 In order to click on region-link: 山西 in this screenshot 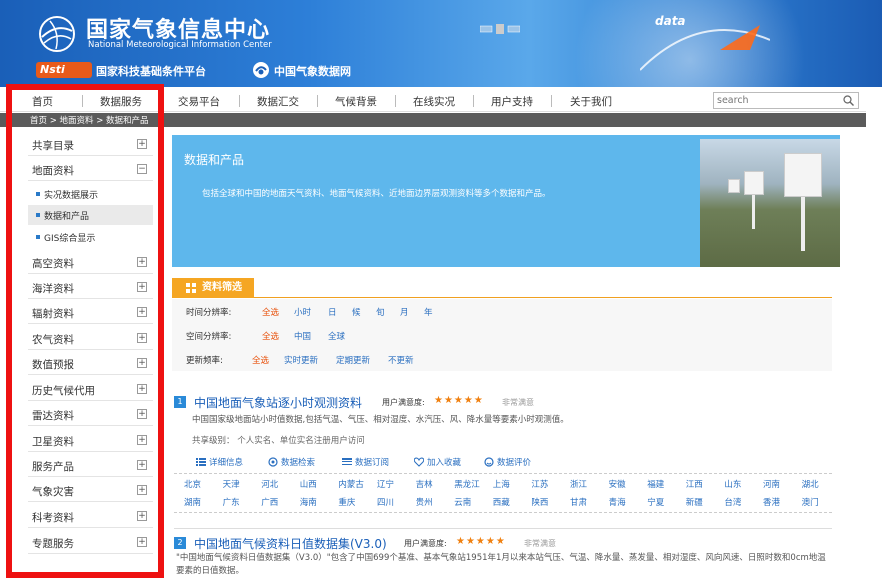, I will do `click(308, 484)`.